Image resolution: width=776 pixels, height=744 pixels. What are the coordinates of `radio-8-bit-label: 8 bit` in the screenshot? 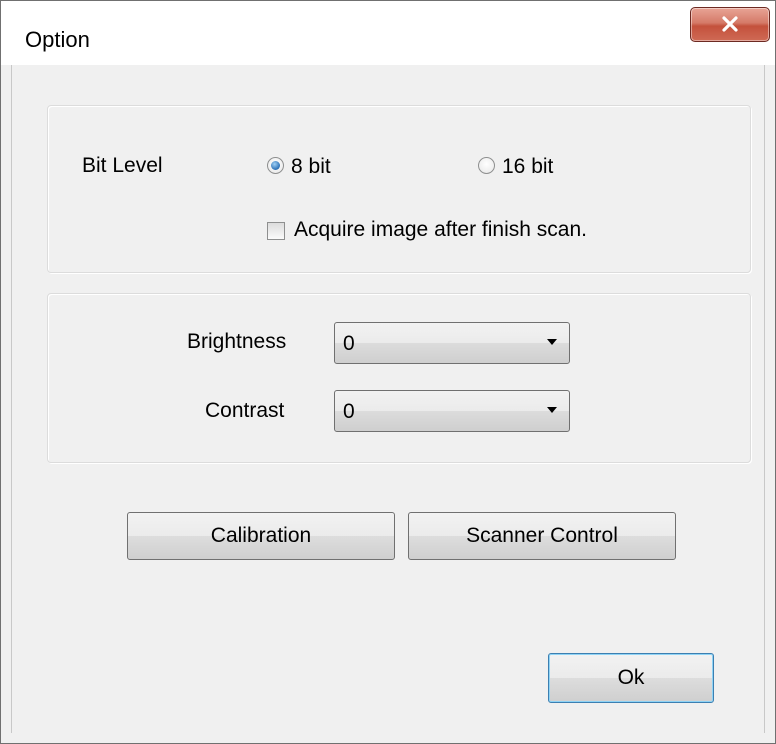 It's located at (311, 167).